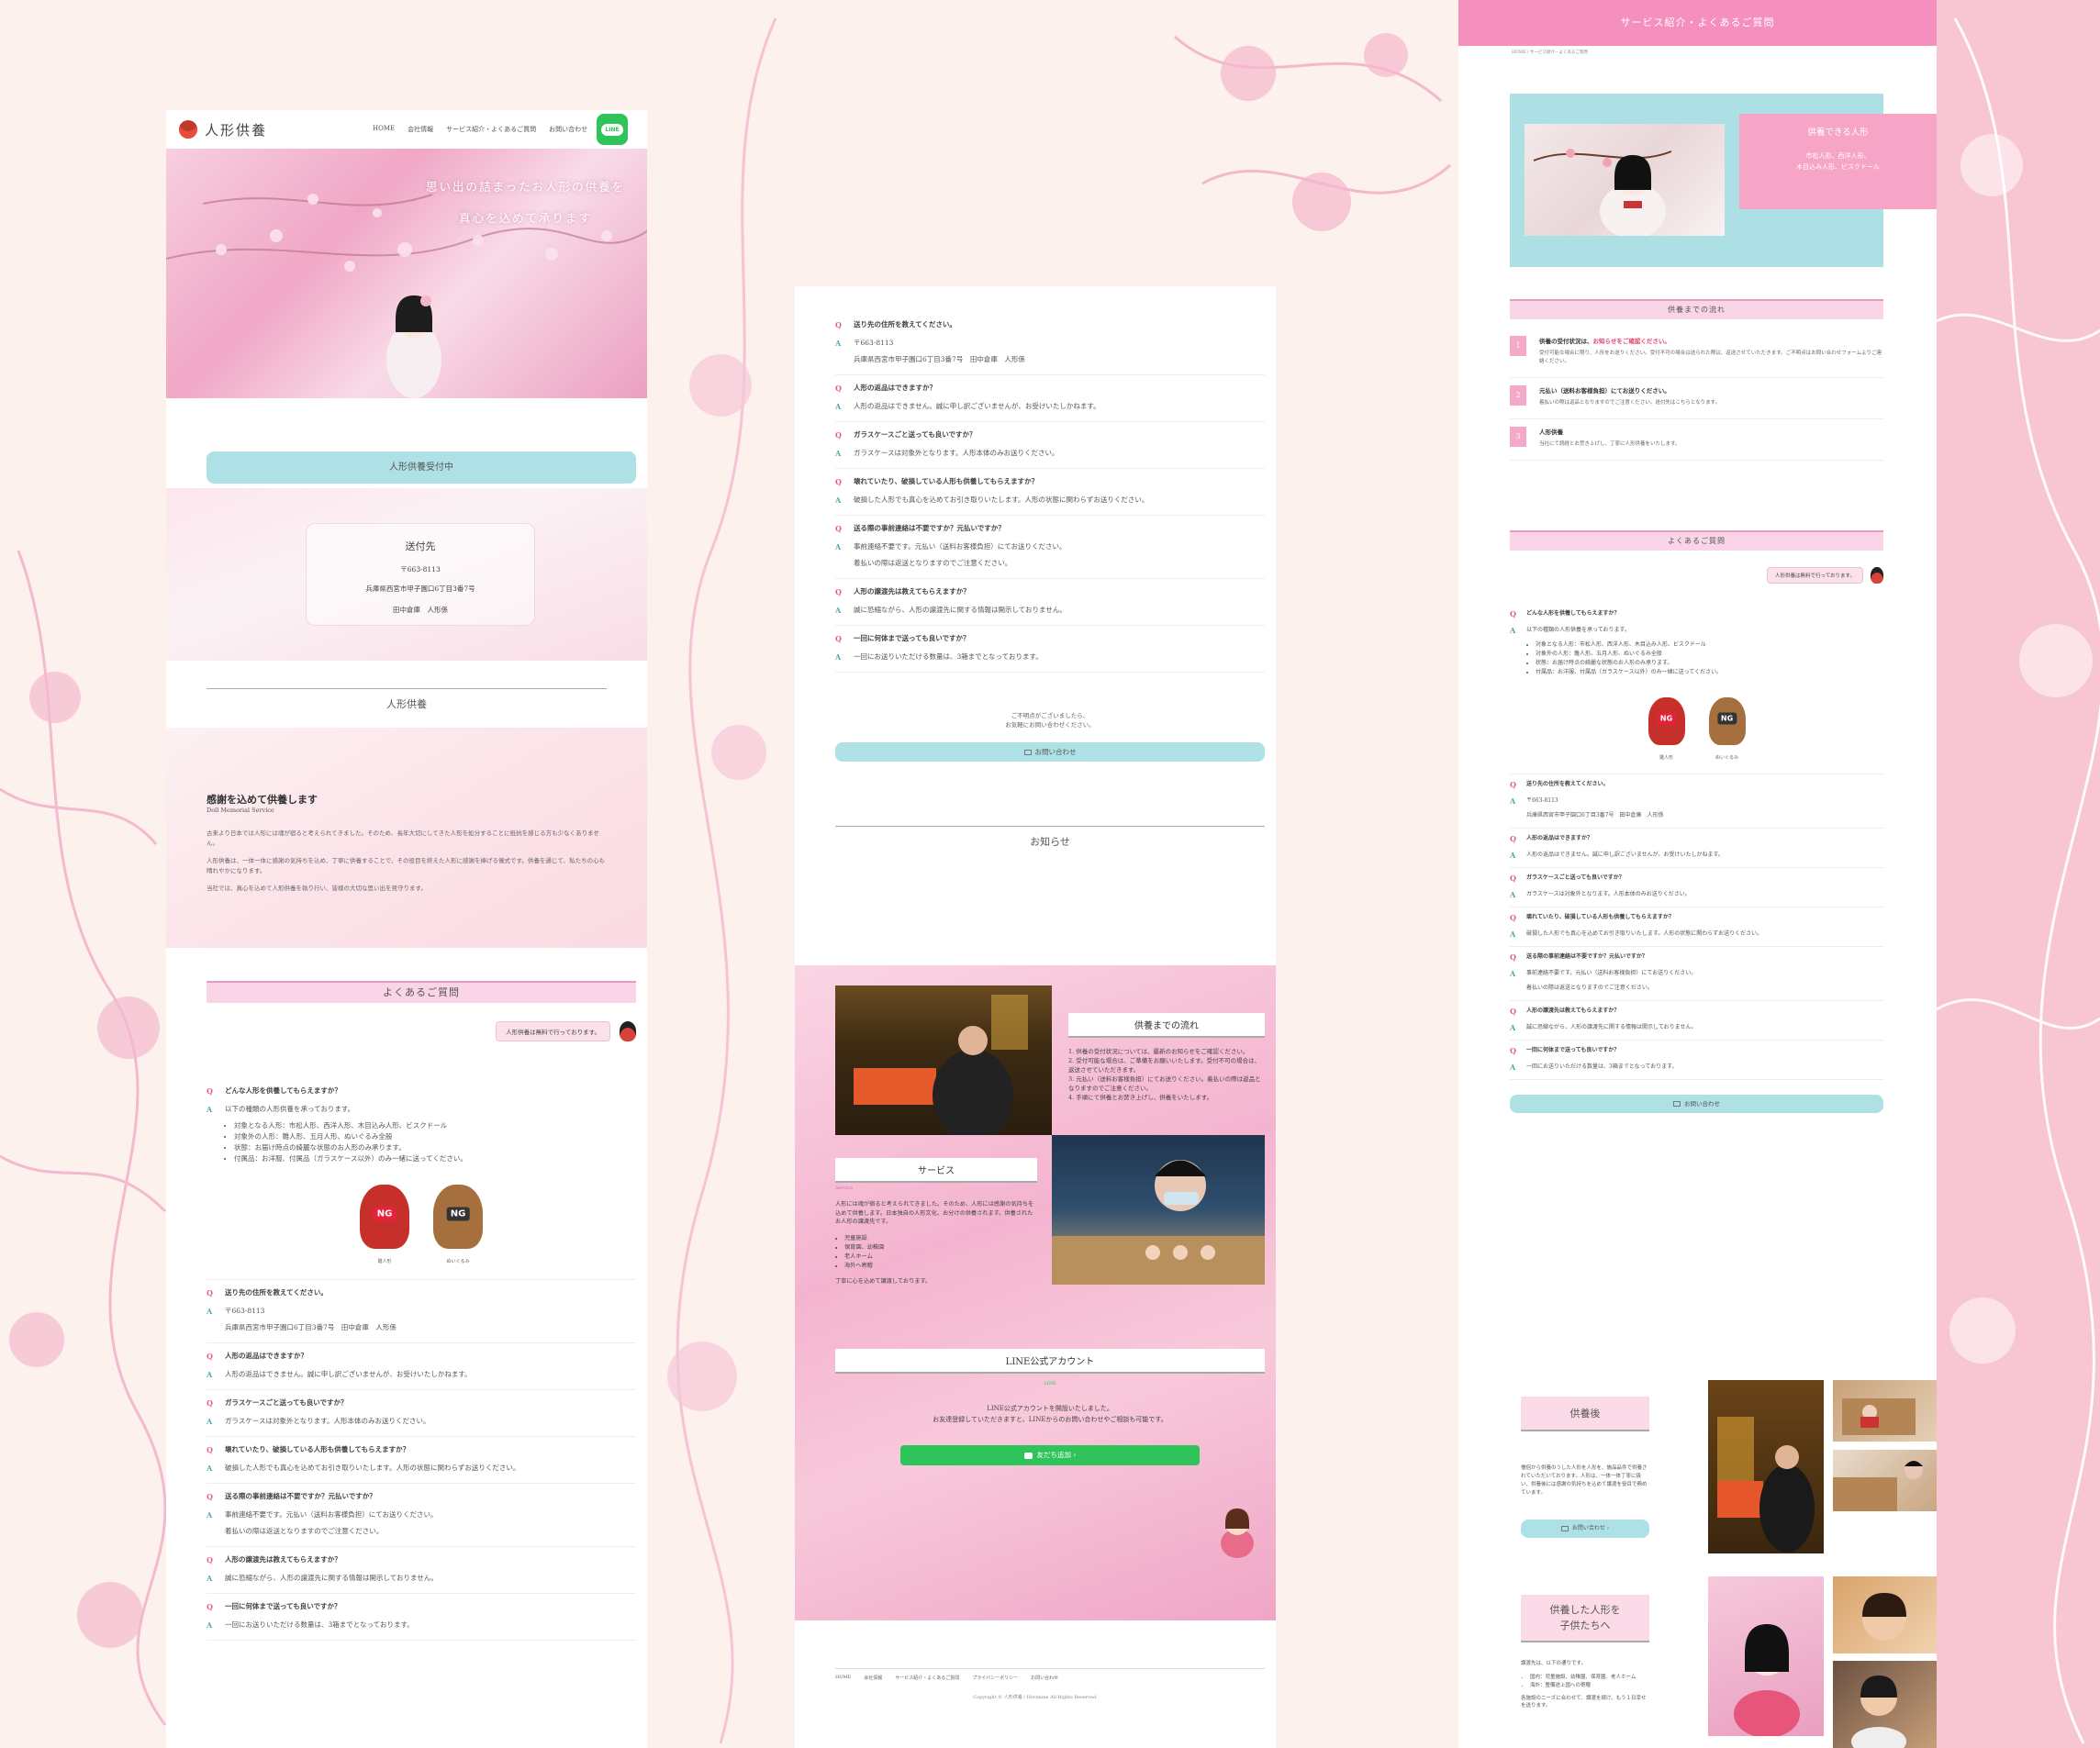 The height and width of the screenshot is (1748, 2100). I want to click on contact-button-service: お問い合わせ, so click(1696, 1104).